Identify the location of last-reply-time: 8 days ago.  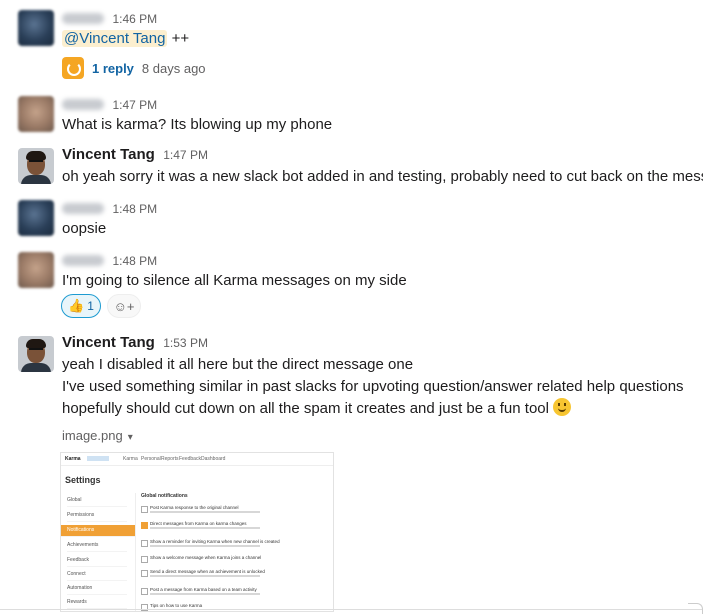
(173, 68).